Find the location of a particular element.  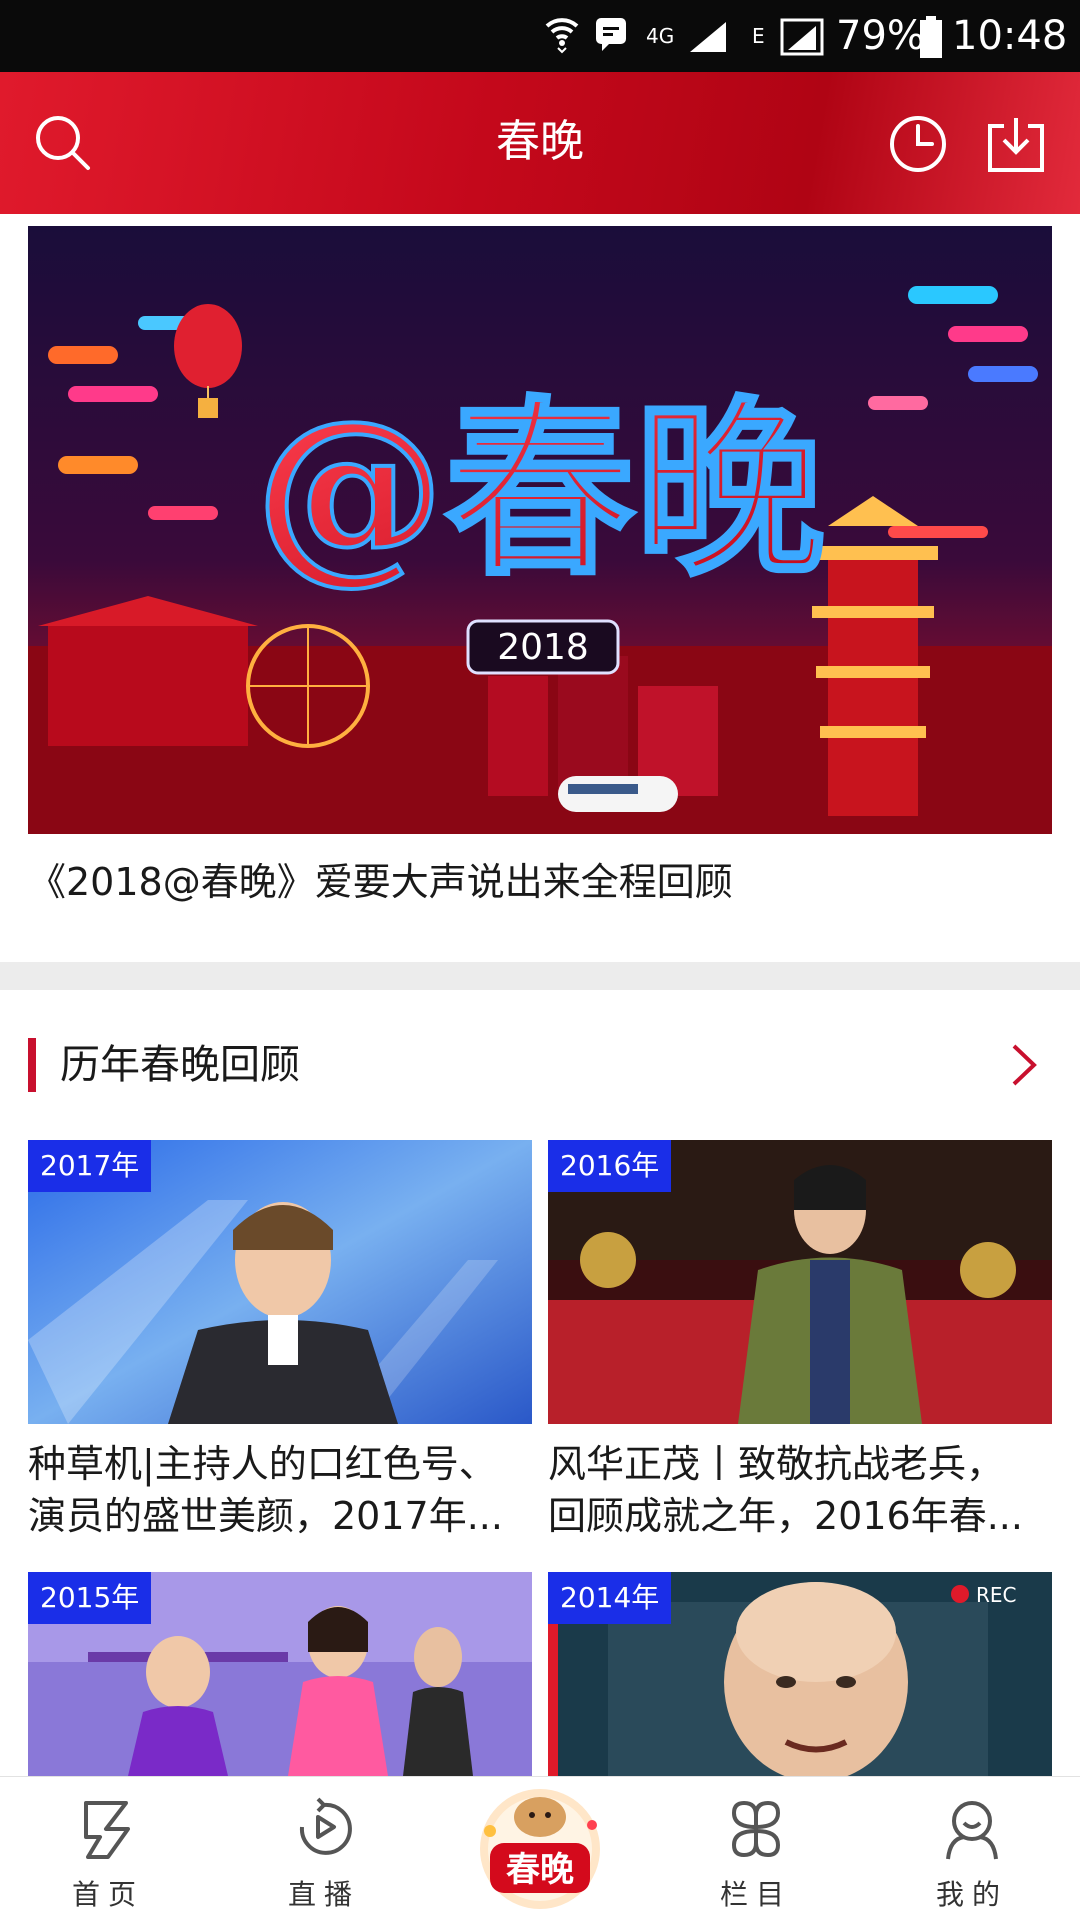

video-card-2015: 2015年 is located at coordinates (280, 1674).